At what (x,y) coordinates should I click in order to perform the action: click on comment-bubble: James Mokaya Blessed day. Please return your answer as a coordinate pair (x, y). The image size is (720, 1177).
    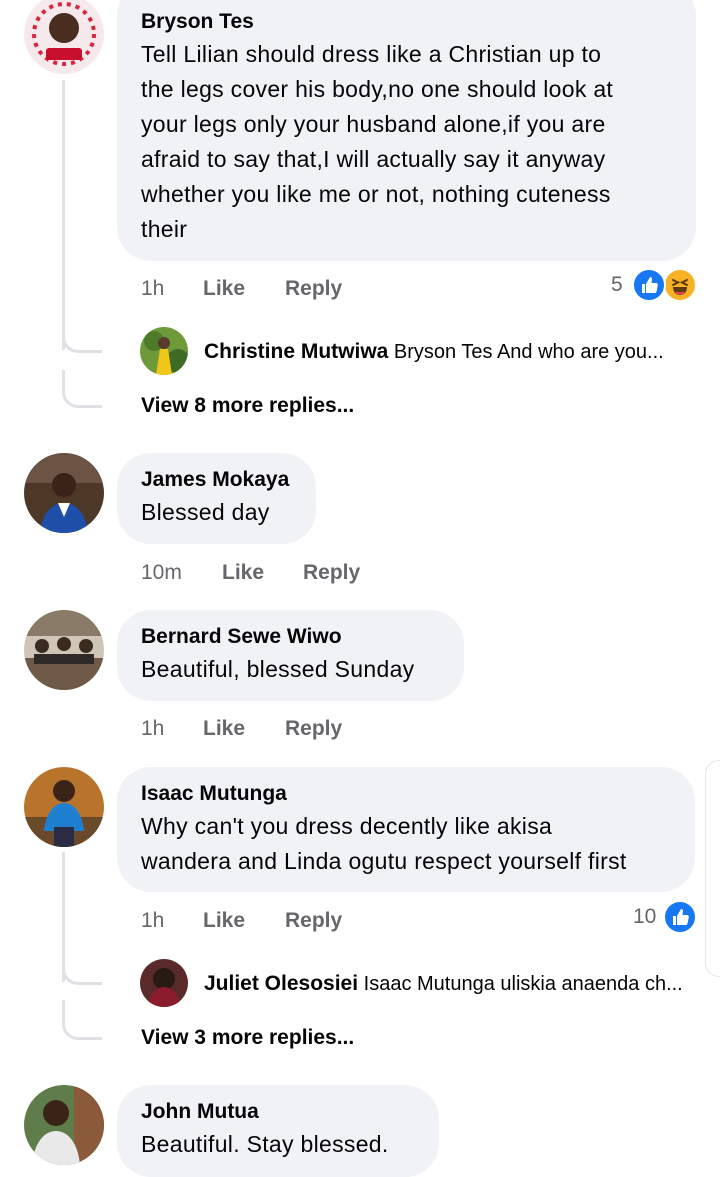
    Looking at the image, I should click on (216, 498).